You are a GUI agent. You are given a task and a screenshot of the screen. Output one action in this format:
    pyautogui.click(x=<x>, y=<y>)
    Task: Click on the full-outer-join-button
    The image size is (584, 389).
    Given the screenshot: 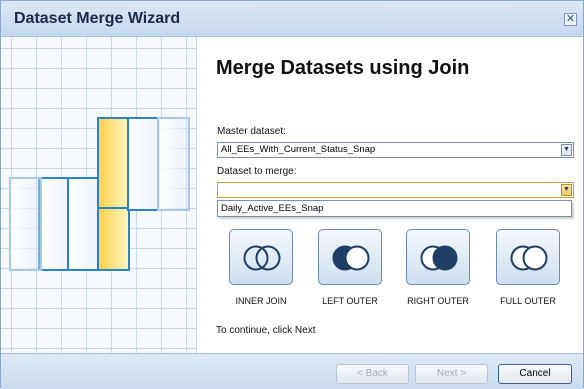 What is the action you would take?
    pyautogui.click(x=528, y=257)
    